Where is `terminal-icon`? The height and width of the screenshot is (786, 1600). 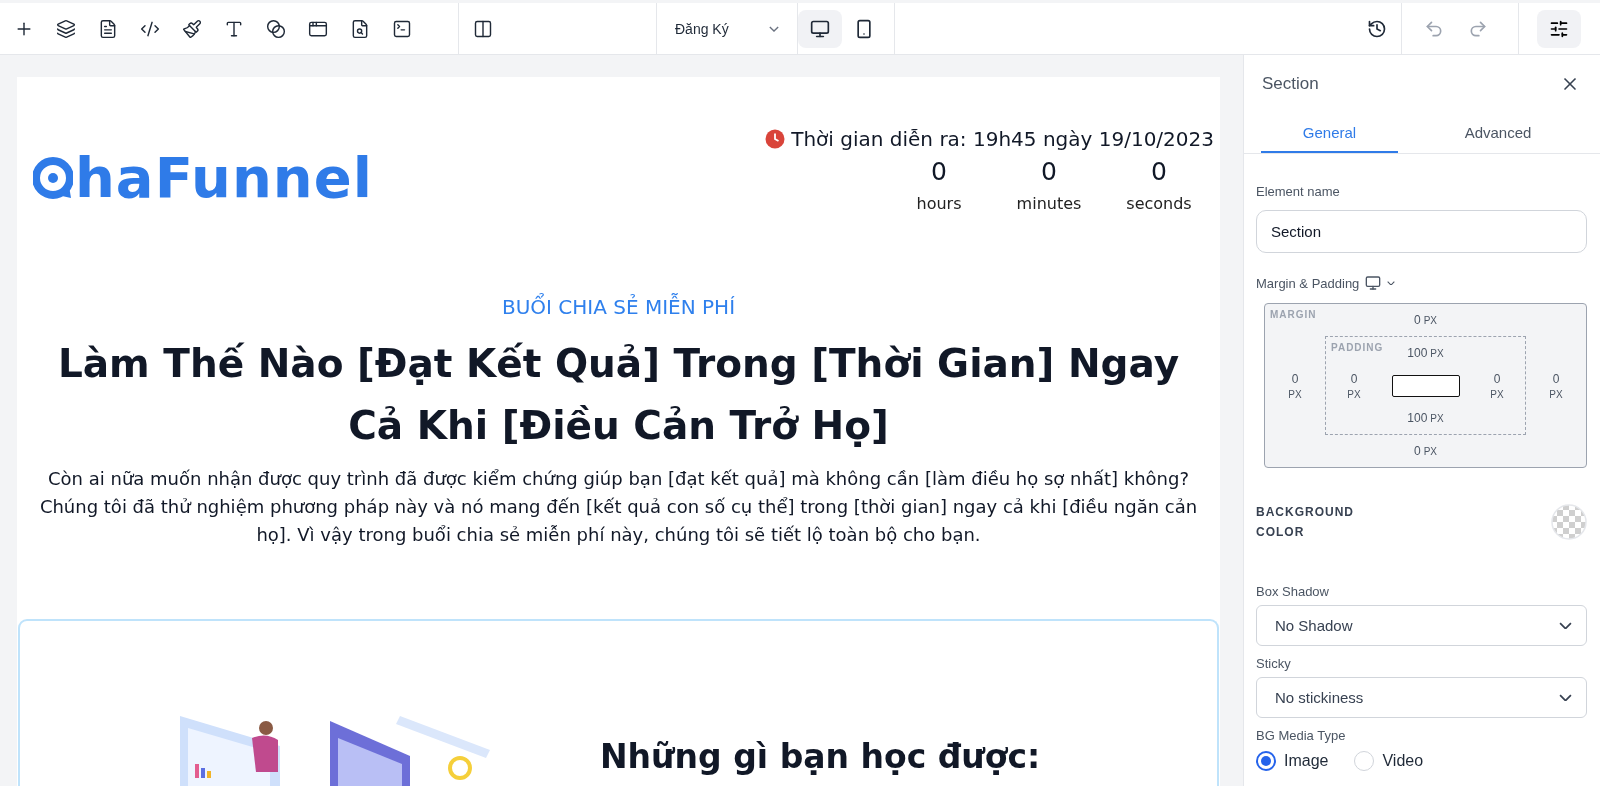 terminal-icon is located at coordinates (402, 28).